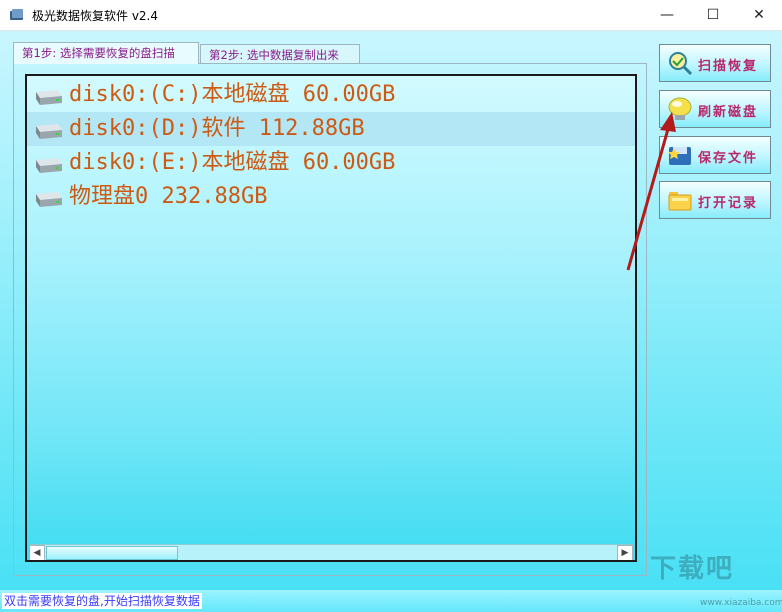 Image resolution: width=782 pixels, height=612 pixels. What do you see at coordinates (679, 156) in the screenshot?
I see `save-icon` at bounding box center [679, 156].